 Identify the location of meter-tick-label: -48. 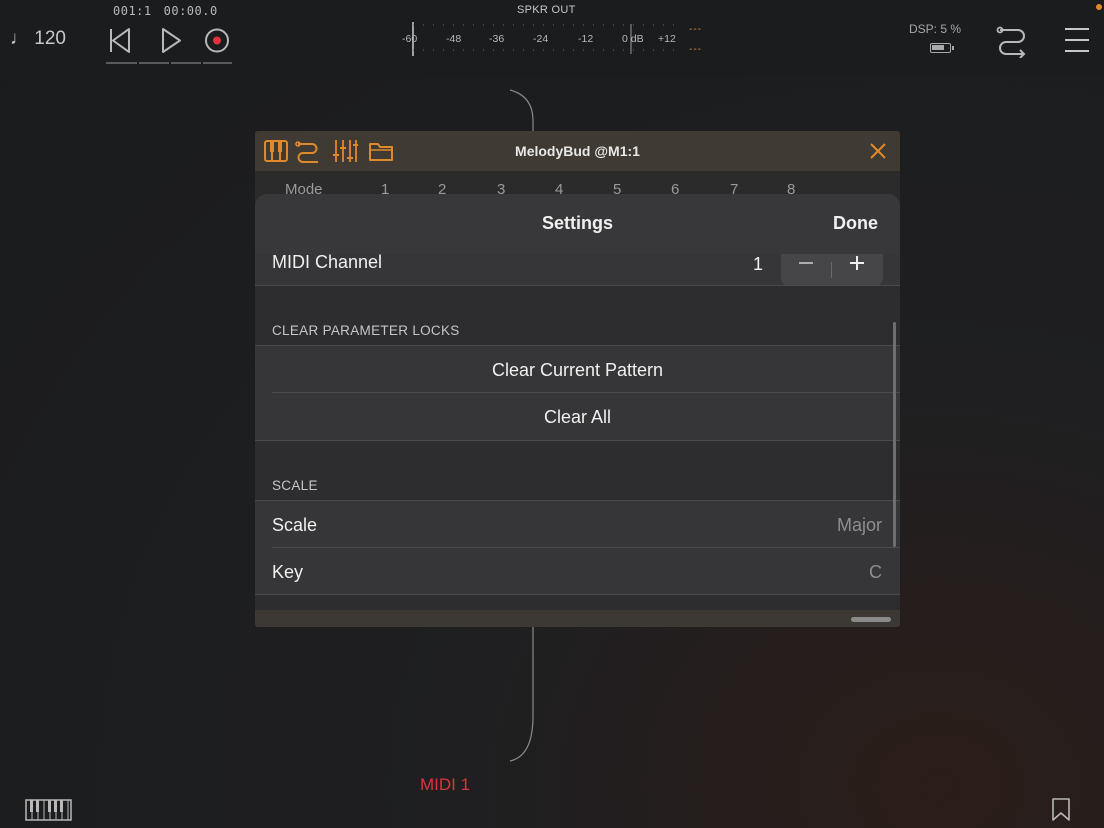
(454, 39).